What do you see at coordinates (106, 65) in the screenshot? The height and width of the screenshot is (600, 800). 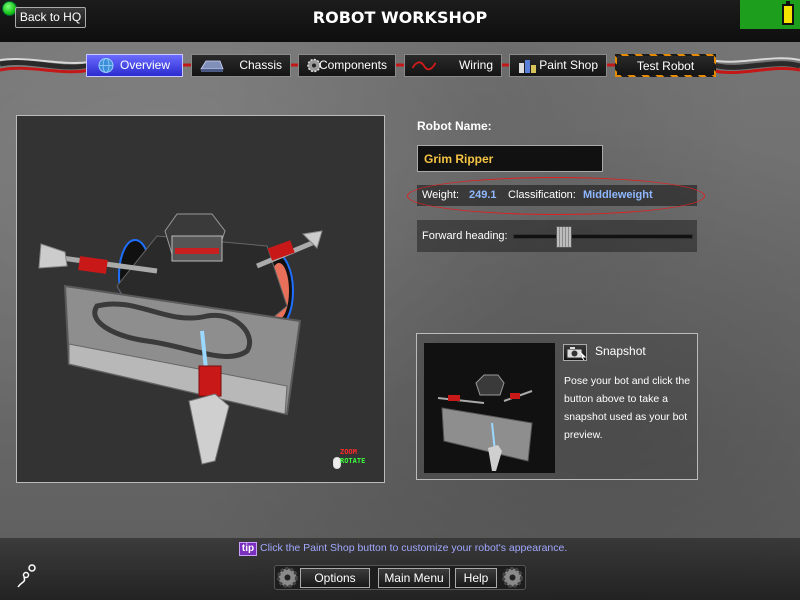 I see `globe-icon` at bounding box center [106, 65].